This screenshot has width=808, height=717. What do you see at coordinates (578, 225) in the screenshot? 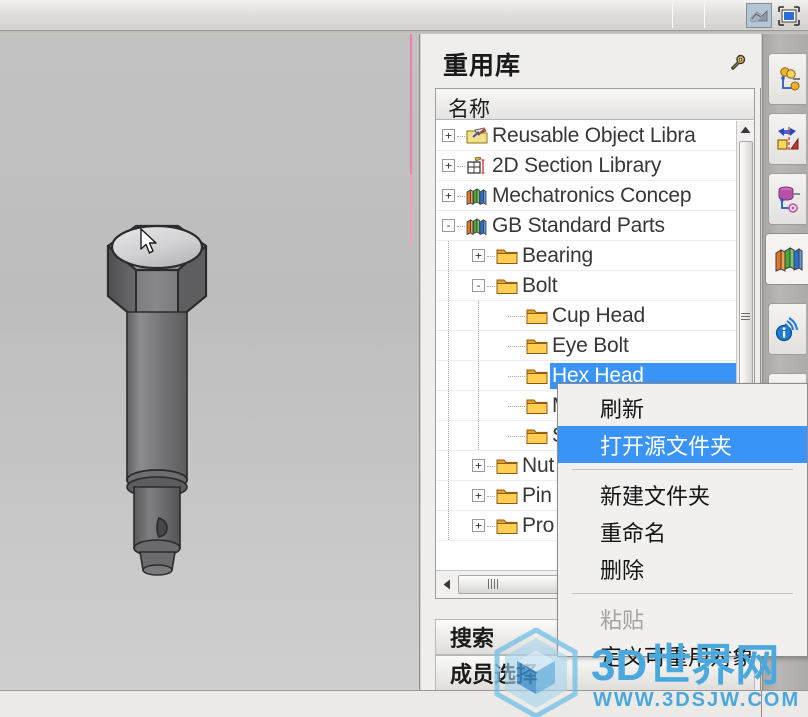
I see `tree-item-label: GB Standard Parts` at bounding box center [578, 225].